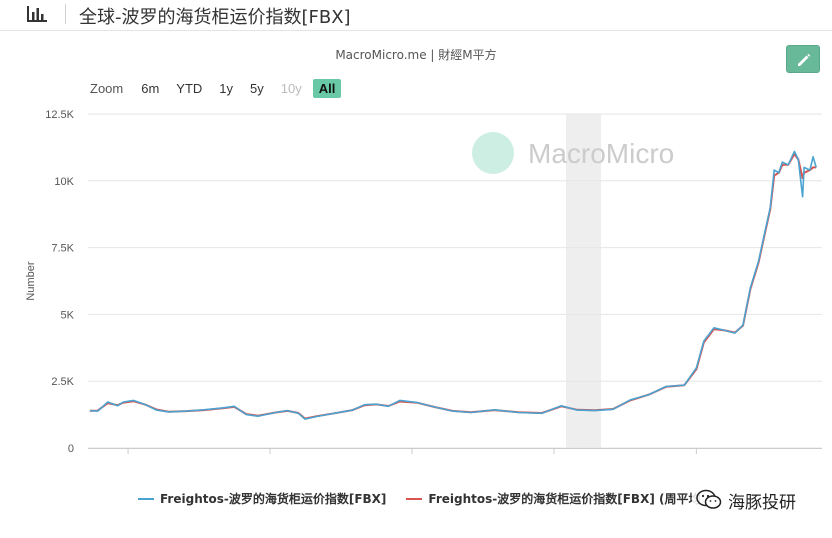  Describe the element at coordinates (31, 280) in the screenshot. I see `y-axis-label: Number` at that location.